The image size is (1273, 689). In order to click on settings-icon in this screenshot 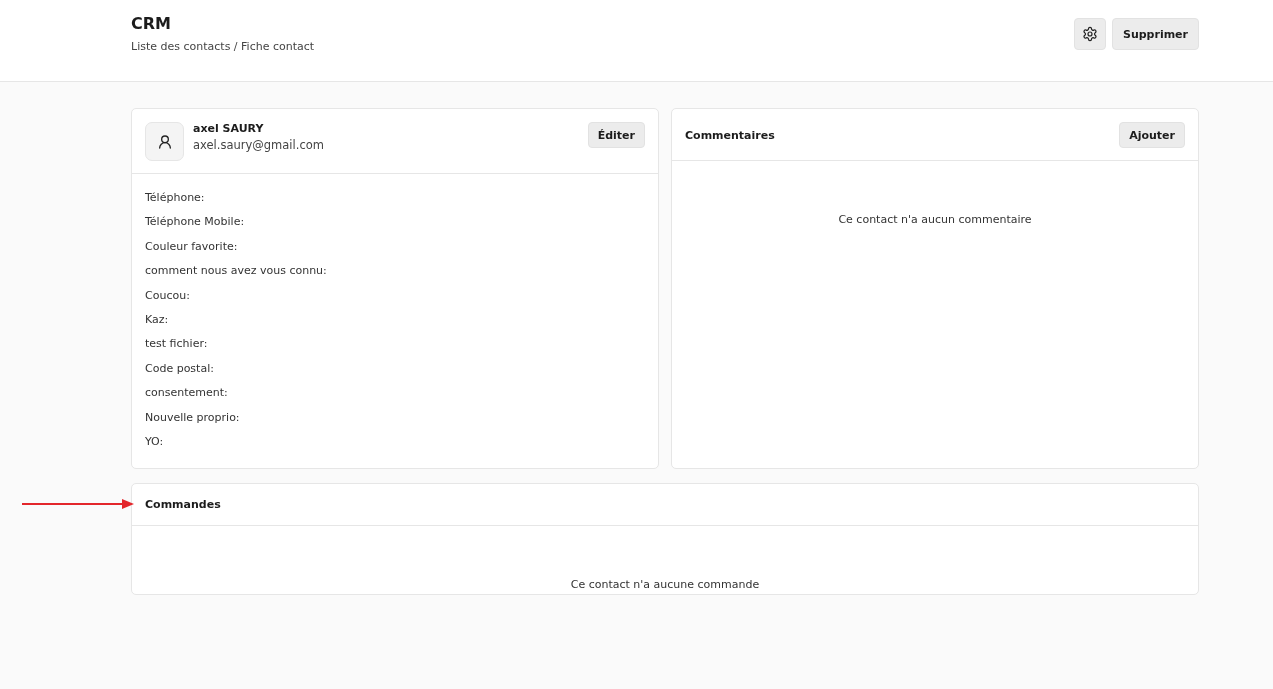, I will do `click(1089, 34)`.